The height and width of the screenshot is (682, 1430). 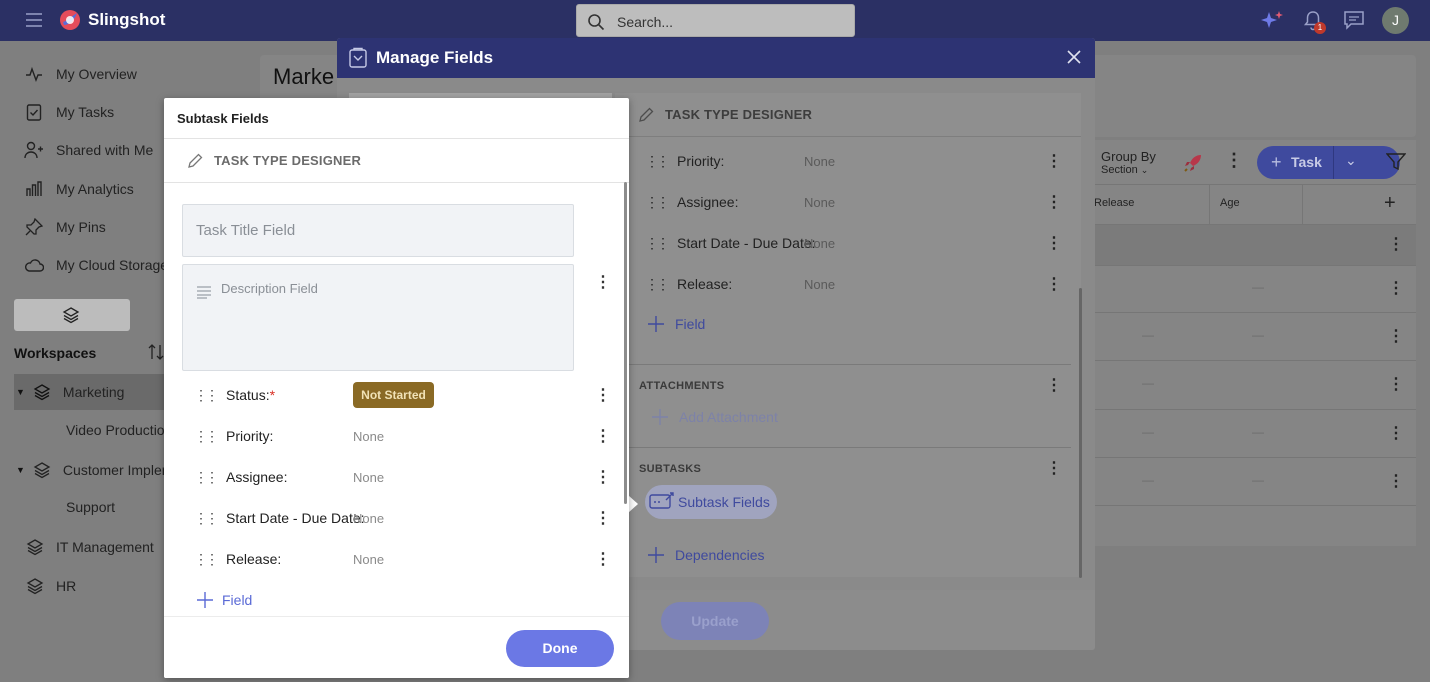 I want to click on chevron-down-icon: ⌄, so click(x=1351, y=160).